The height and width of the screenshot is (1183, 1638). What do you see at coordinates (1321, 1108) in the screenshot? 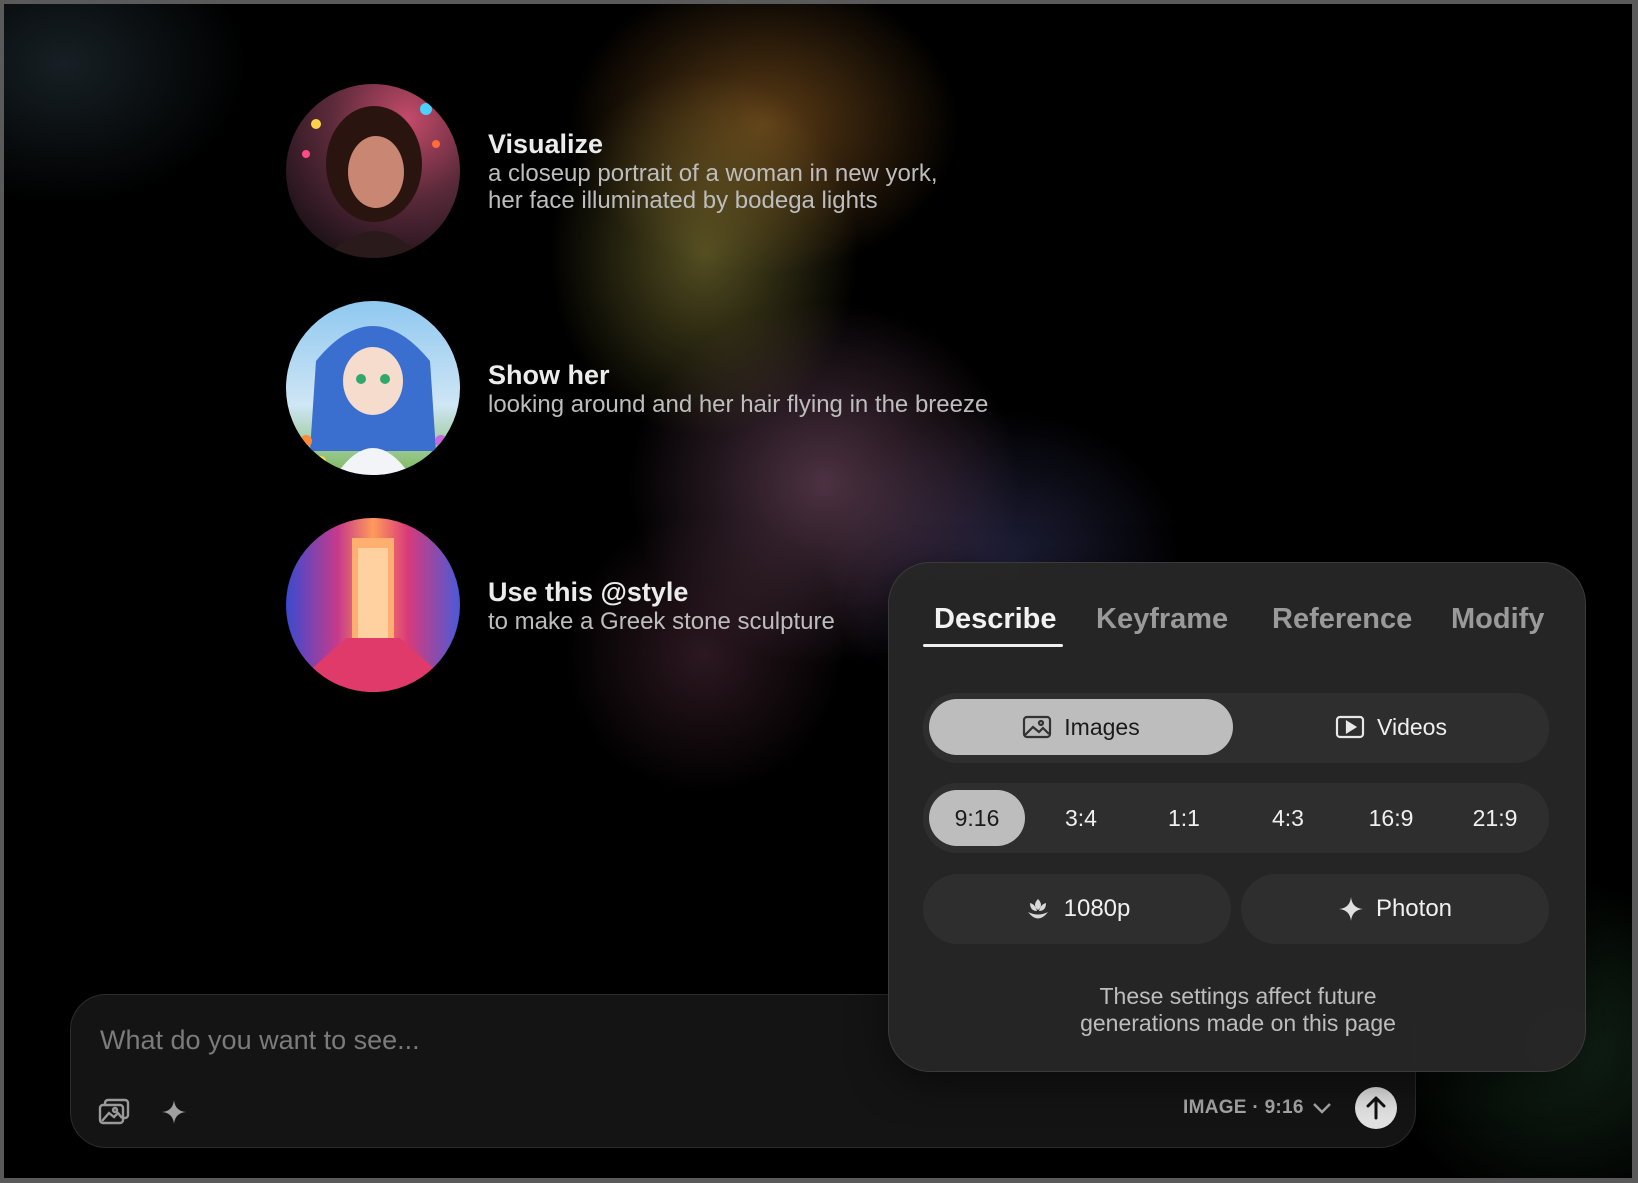
I see `chevron-down-icon` at bounding box center [1321, 1108].